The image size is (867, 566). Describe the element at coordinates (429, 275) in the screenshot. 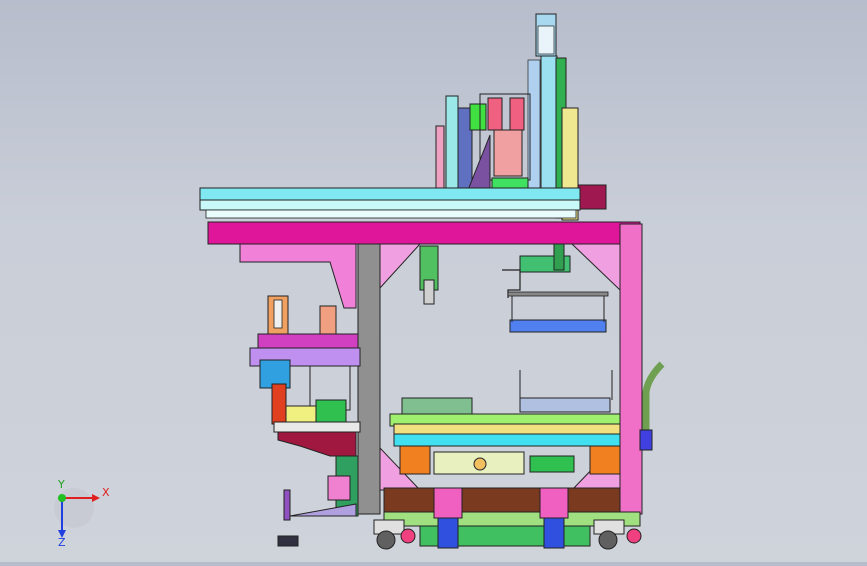

I see `hanging-tool` at that location.